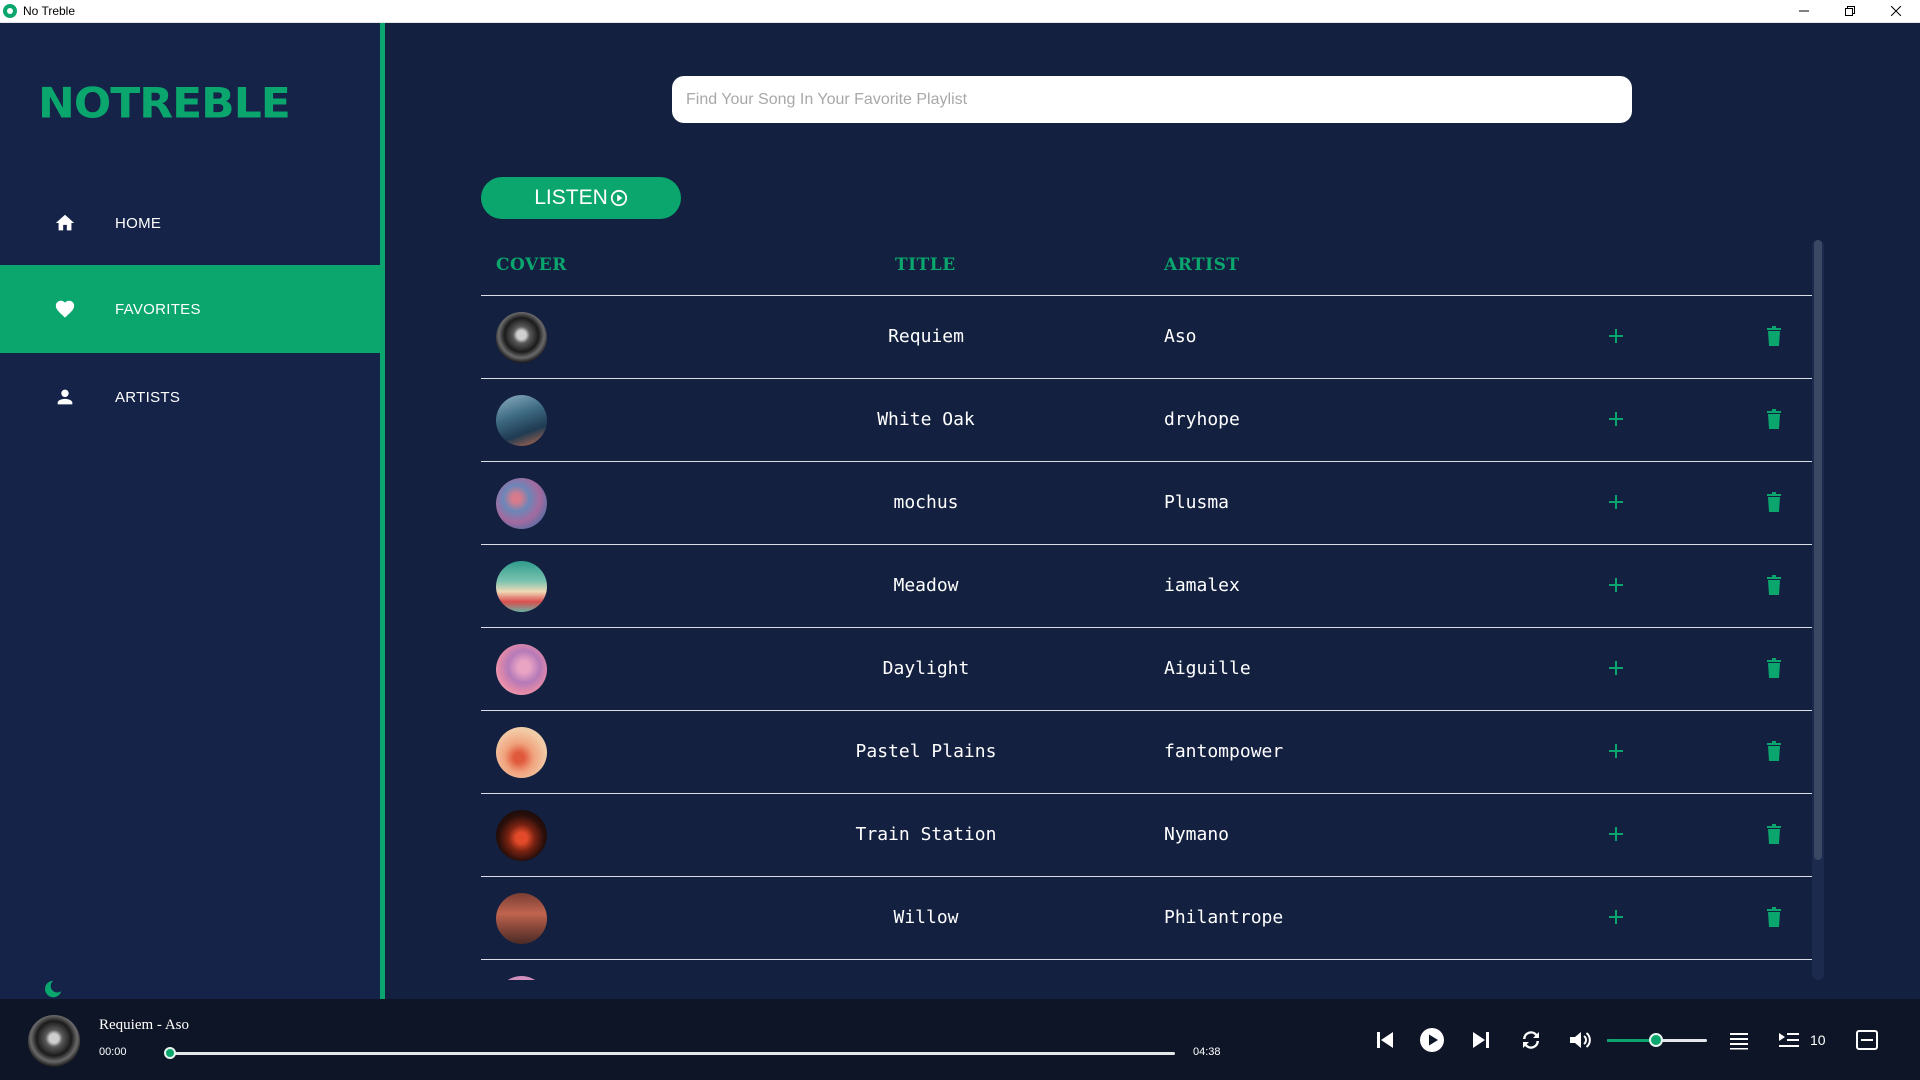  What do you see at coordinates (1152, 99) in the screenshot?
I see `search-input` at bounding box center [1152, 99].